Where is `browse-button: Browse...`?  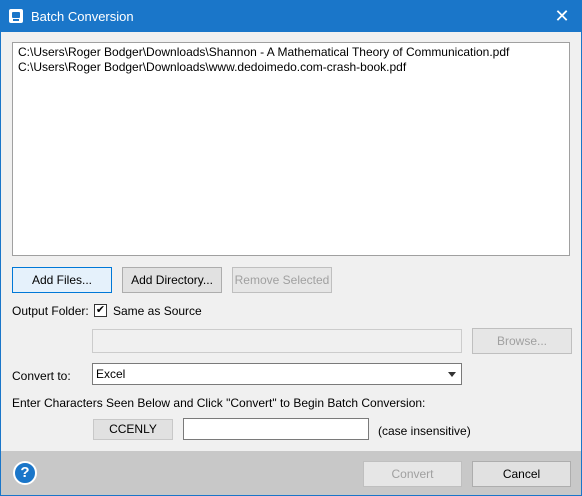 browse-button: Browse... is located at coordinates (522, 341).